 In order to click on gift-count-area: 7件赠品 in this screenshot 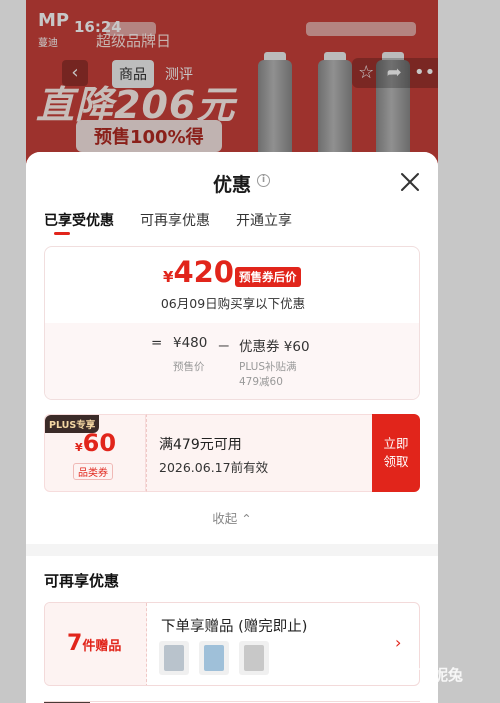, I will do `click(96, 644)`.